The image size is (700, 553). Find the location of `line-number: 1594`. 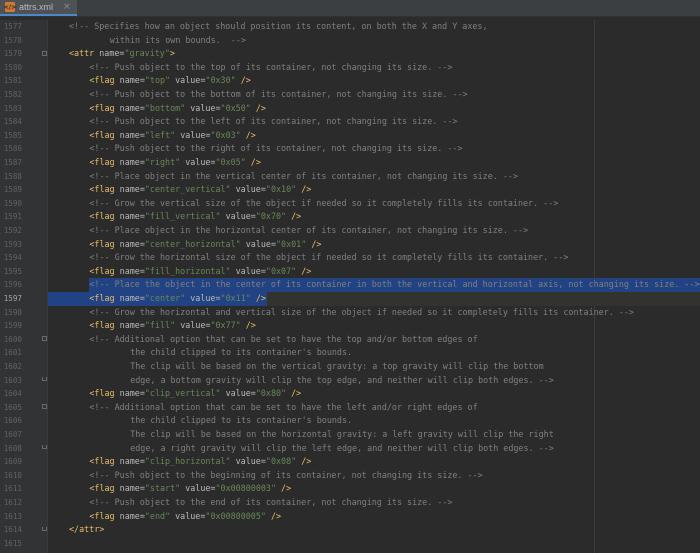

line-number: 1594 is located at coordinates (12, 258).